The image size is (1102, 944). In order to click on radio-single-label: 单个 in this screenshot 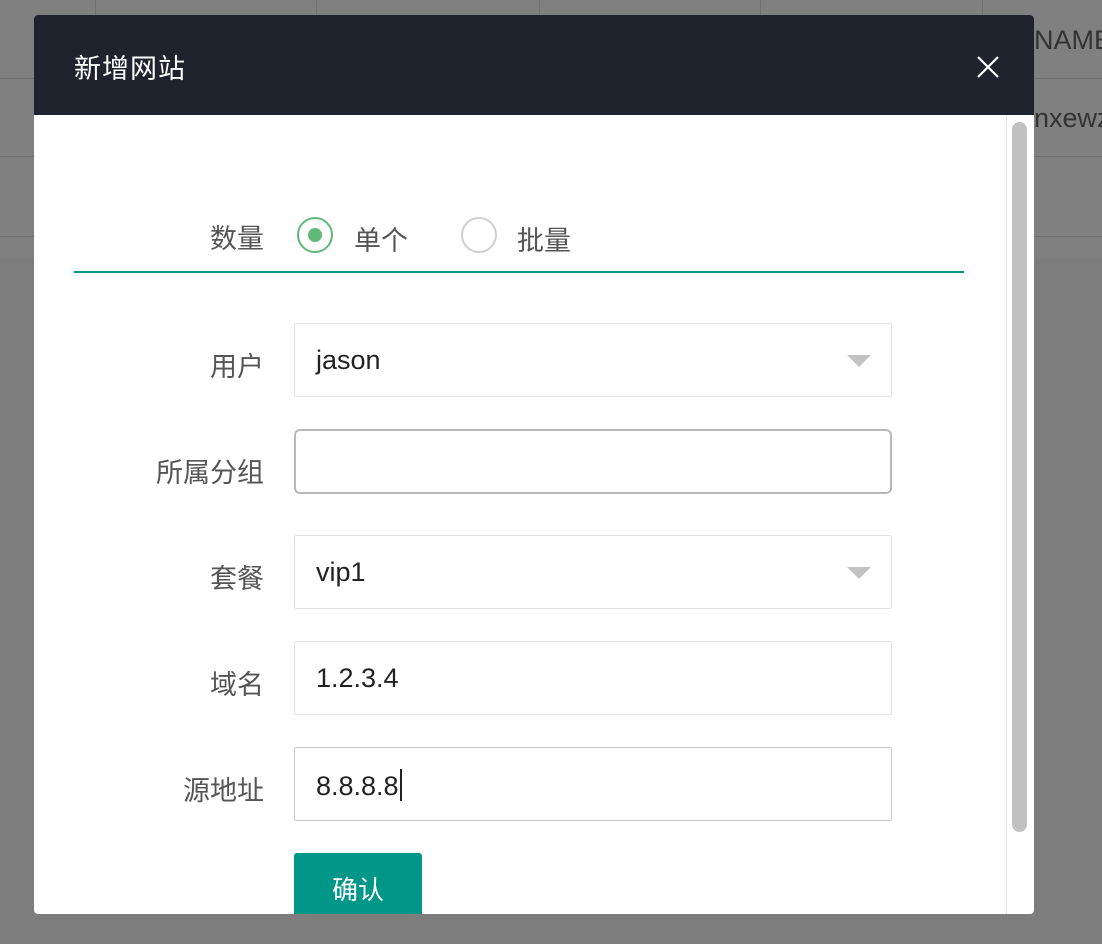, I will do `click(381, 238)`.